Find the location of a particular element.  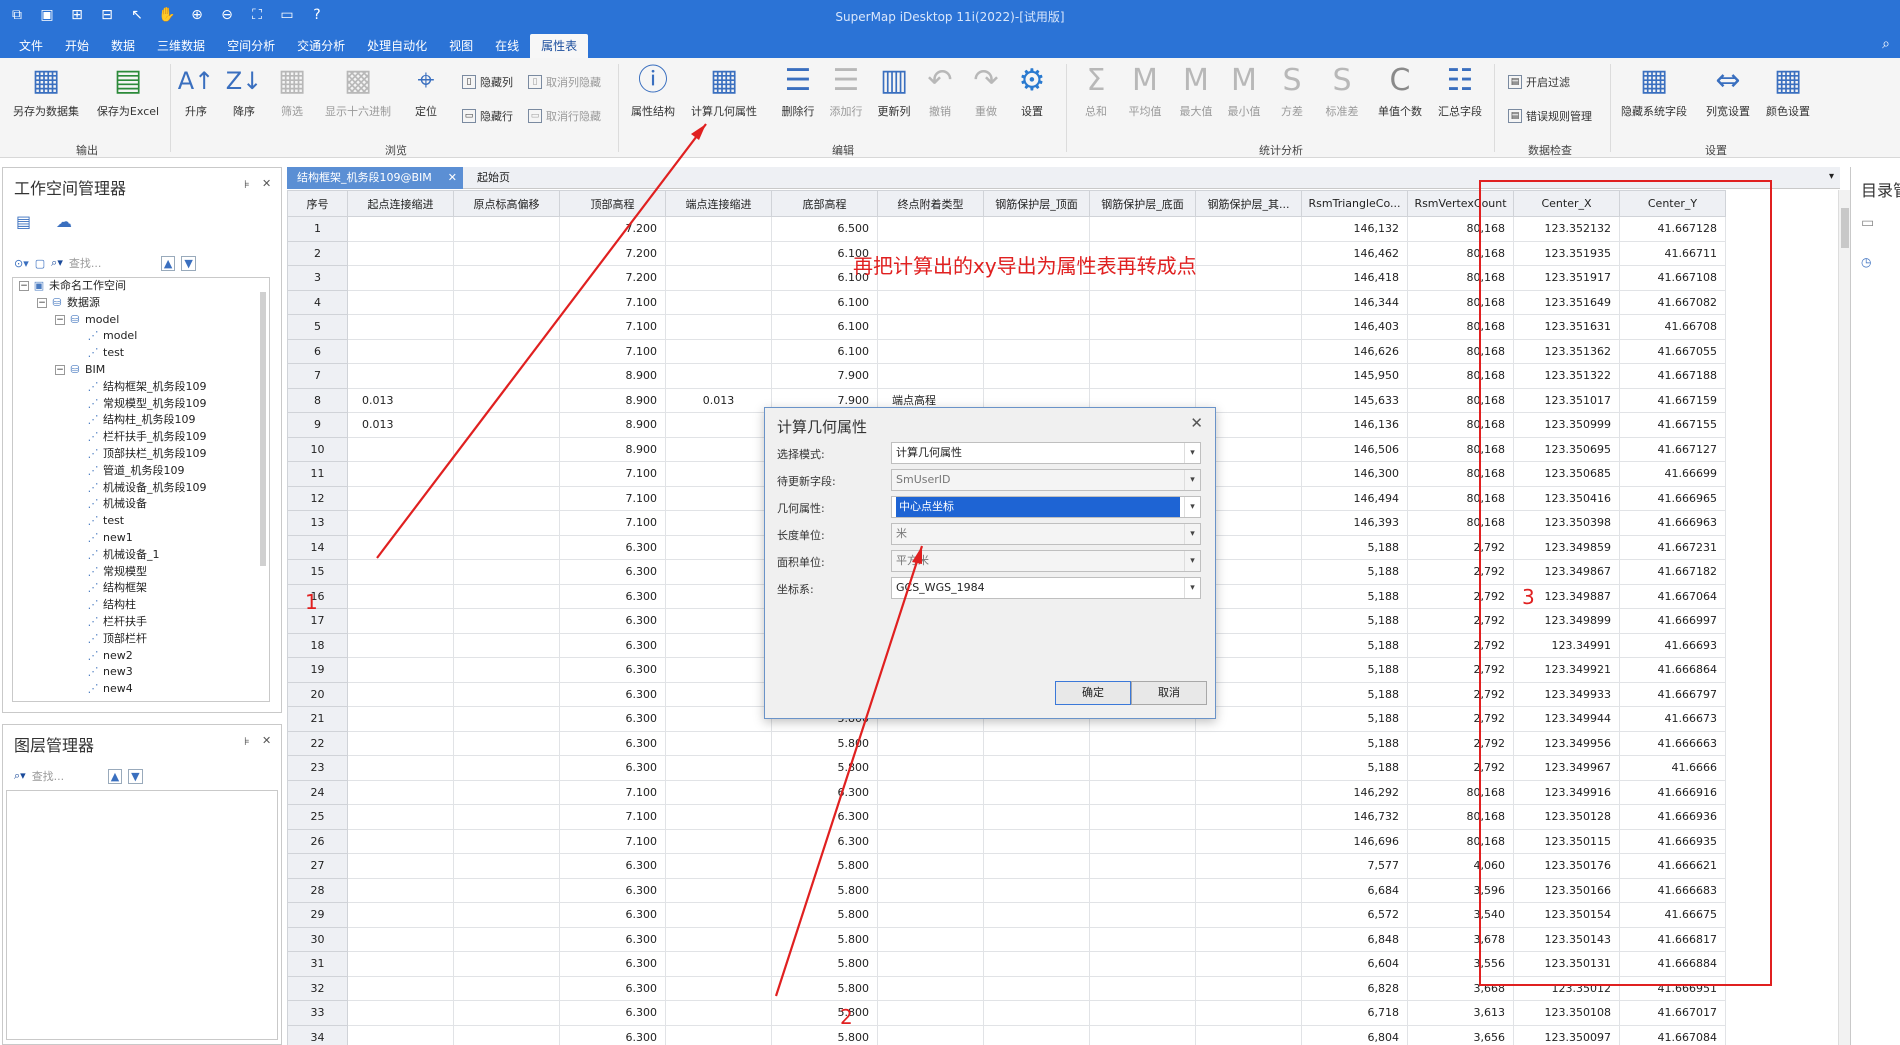

scroll-thumb is located at coordinates (1845, 228).